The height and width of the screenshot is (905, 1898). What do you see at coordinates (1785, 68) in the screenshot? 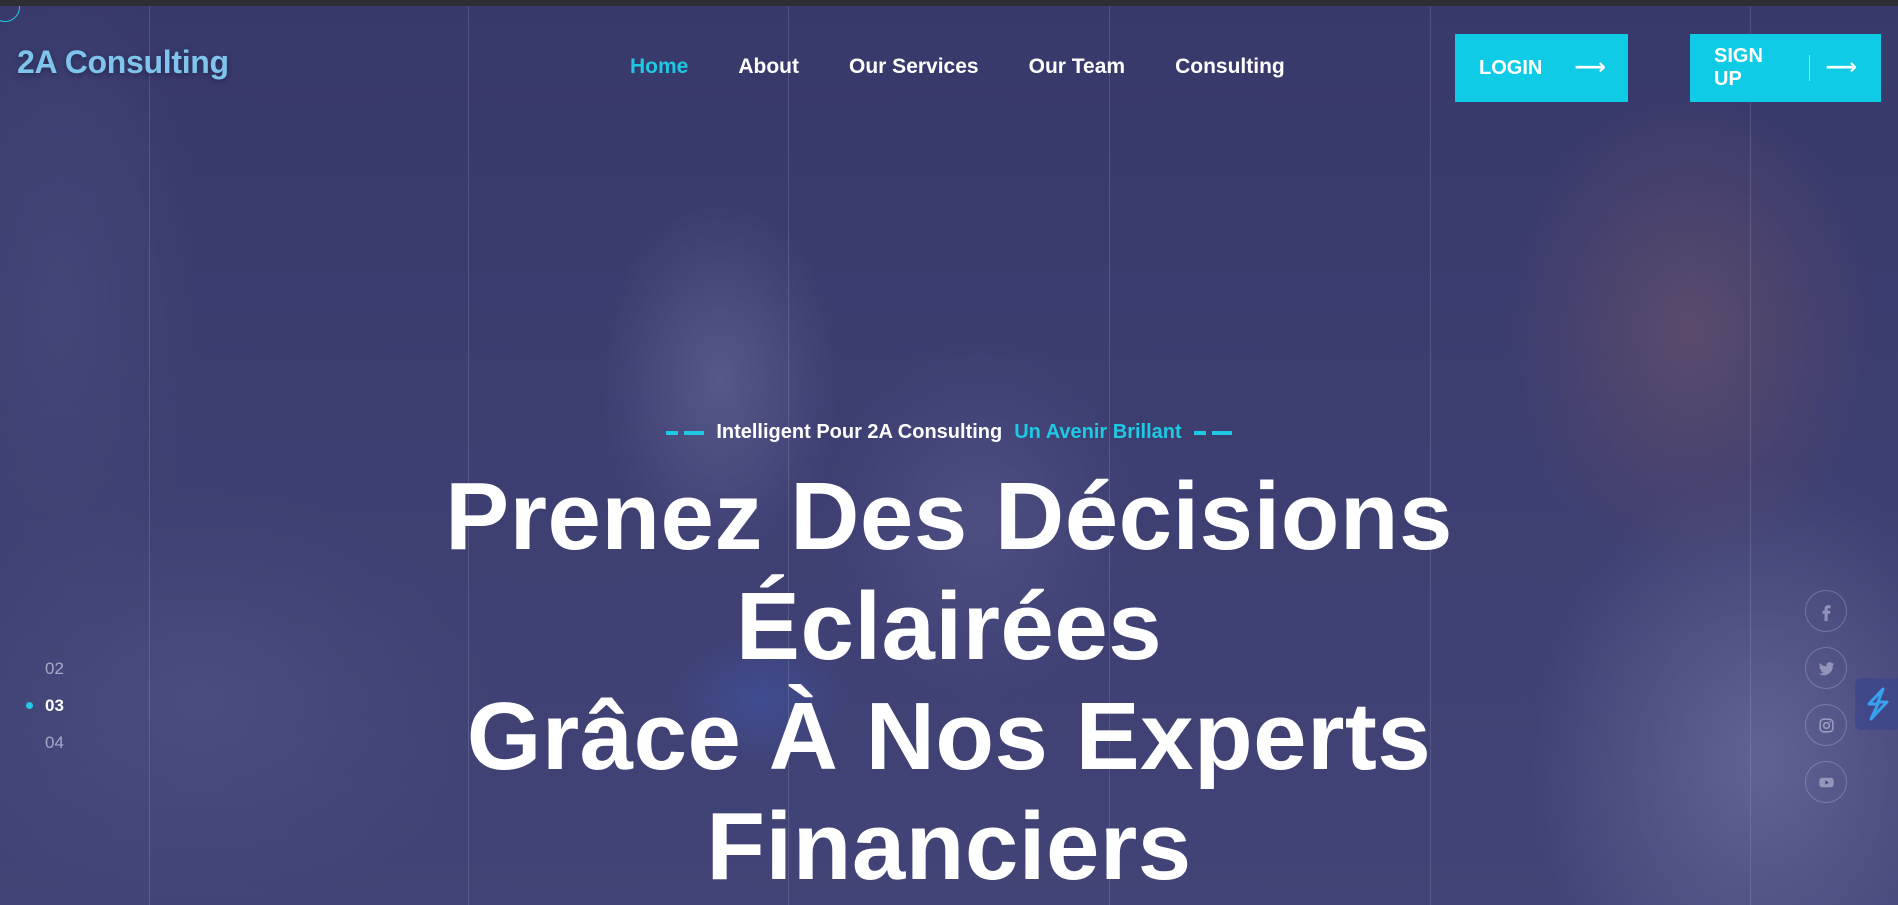
I see `signup-button: SIGN UP ⟶` at bounding box center [1785, 68].